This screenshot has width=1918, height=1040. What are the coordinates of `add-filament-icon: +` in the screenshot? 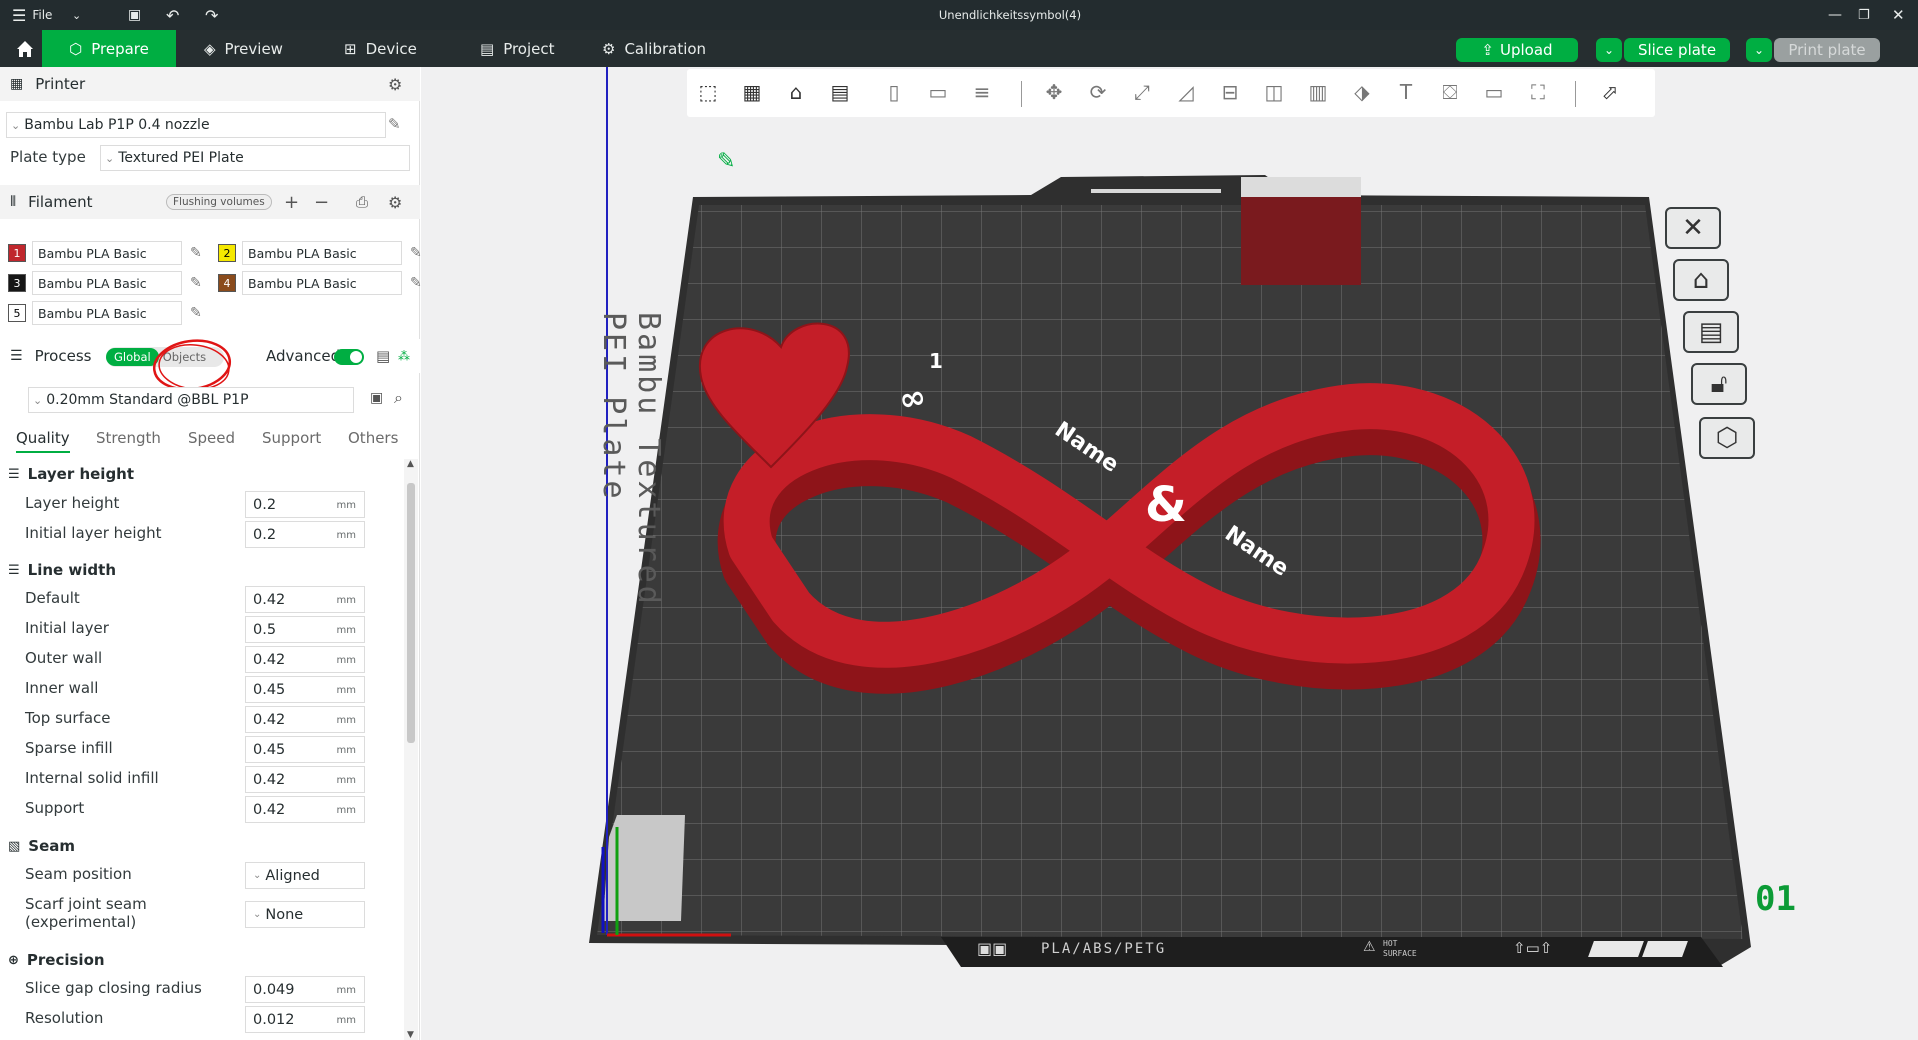 It's located at (291, 202).